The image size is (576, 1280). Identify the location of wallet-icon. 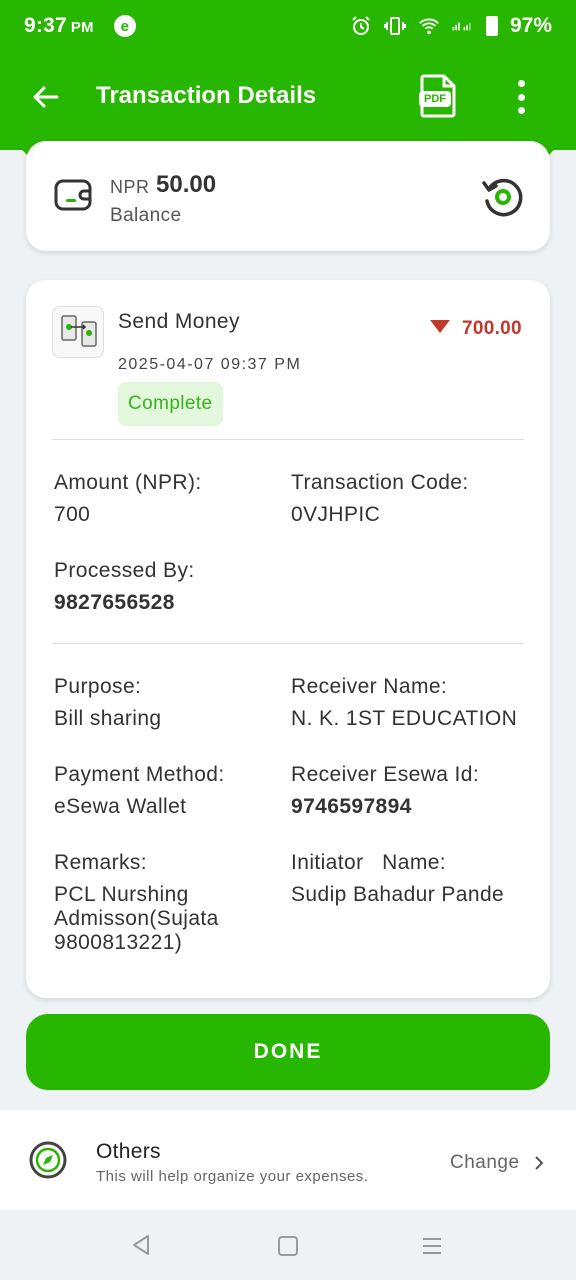
(73, 195).